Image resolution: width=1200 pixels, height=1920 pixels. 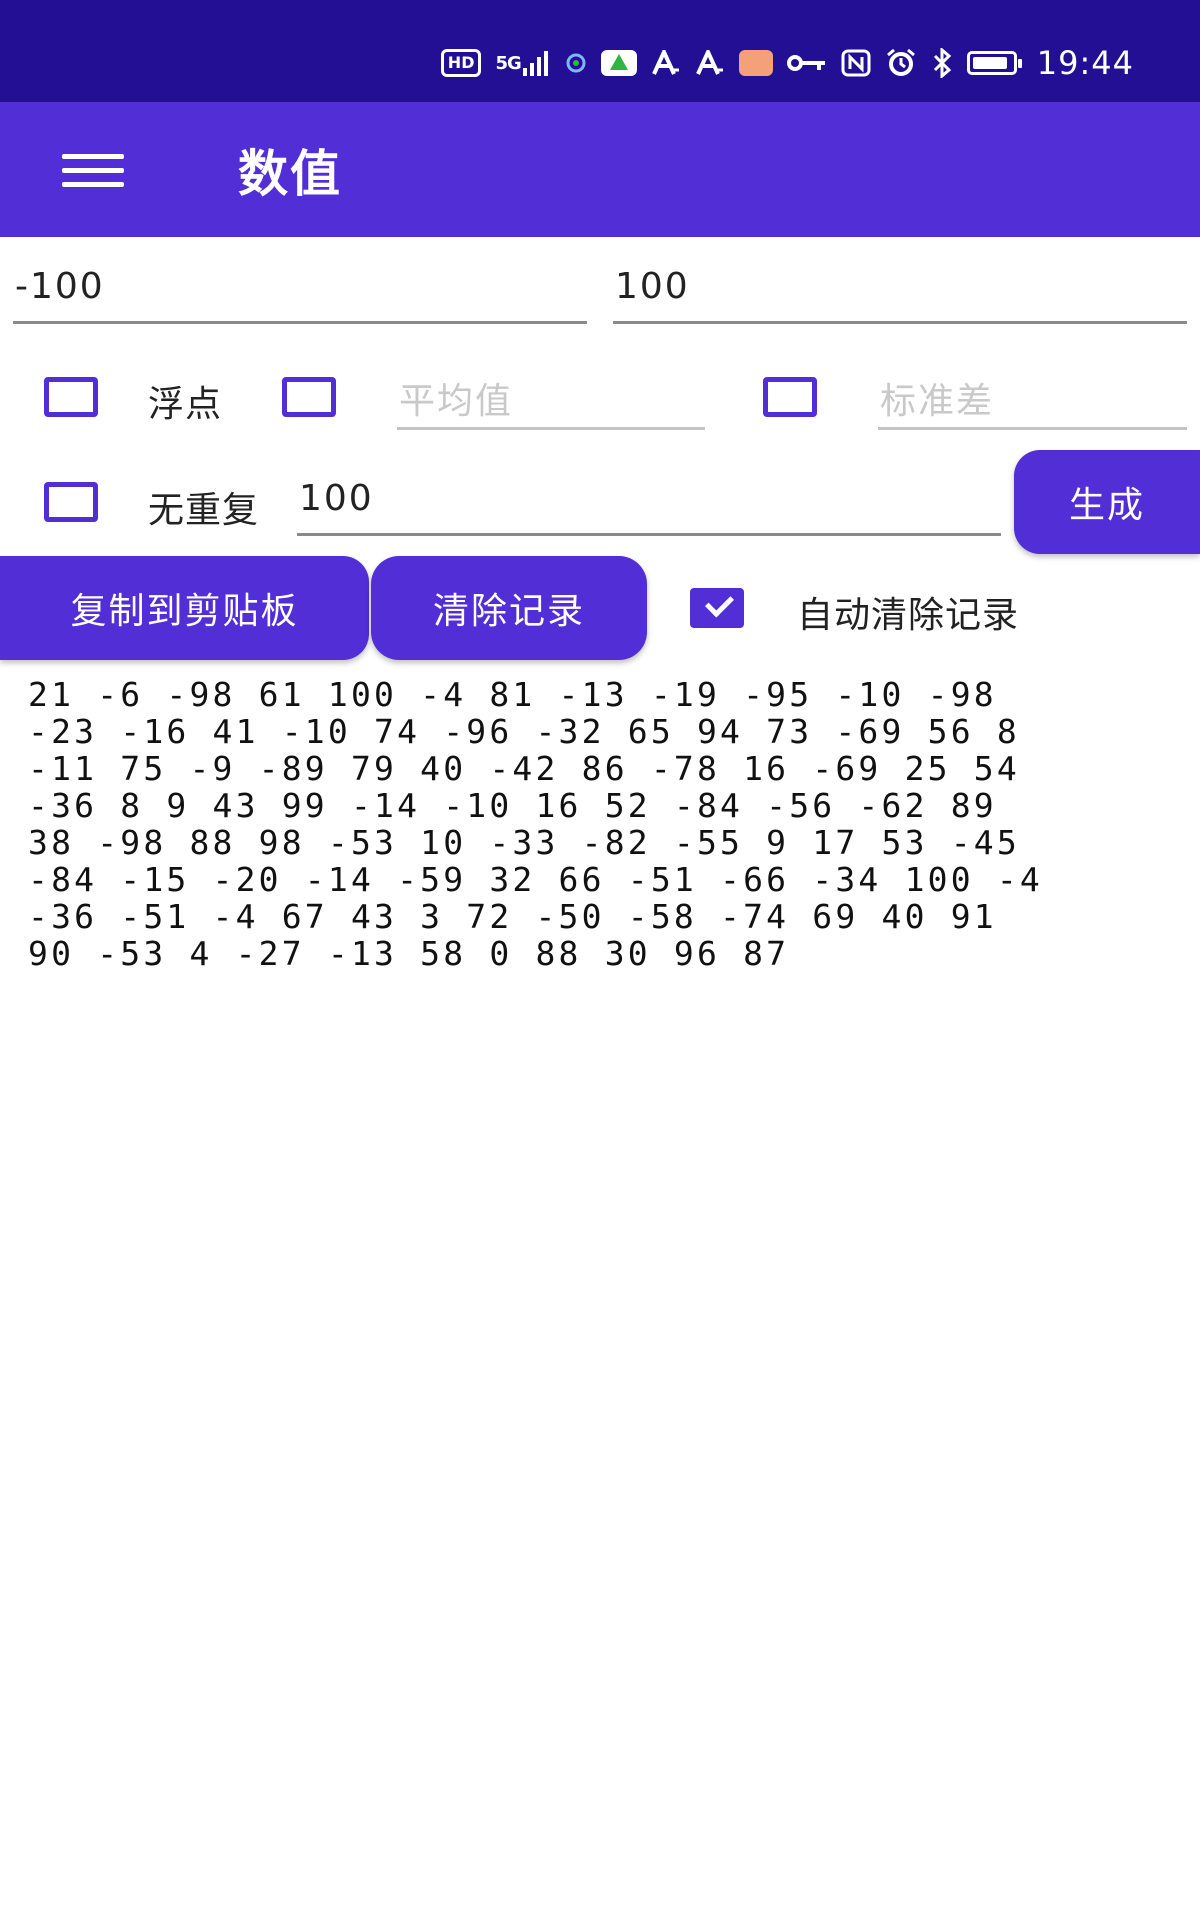 What do you see at coordinates (717, 608) in the screenshot?
I see `auto-clear-checkbox` at bounding box center [717, 608].